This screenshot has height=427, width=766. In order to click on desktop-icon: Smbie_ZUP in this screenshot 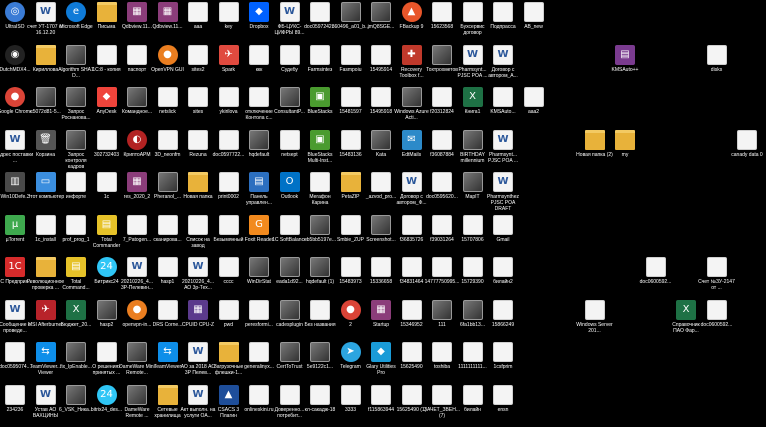, I will do `click(351, 235)`.